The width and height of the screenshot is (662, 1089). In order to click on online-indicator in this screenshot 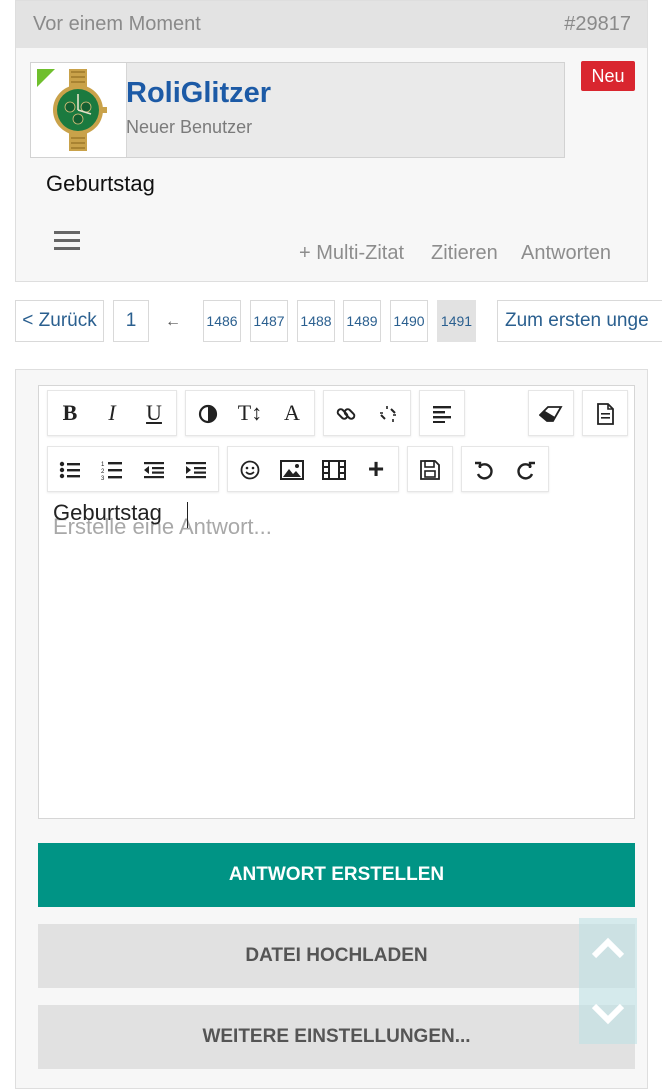, I will do `click(46, 78)`.